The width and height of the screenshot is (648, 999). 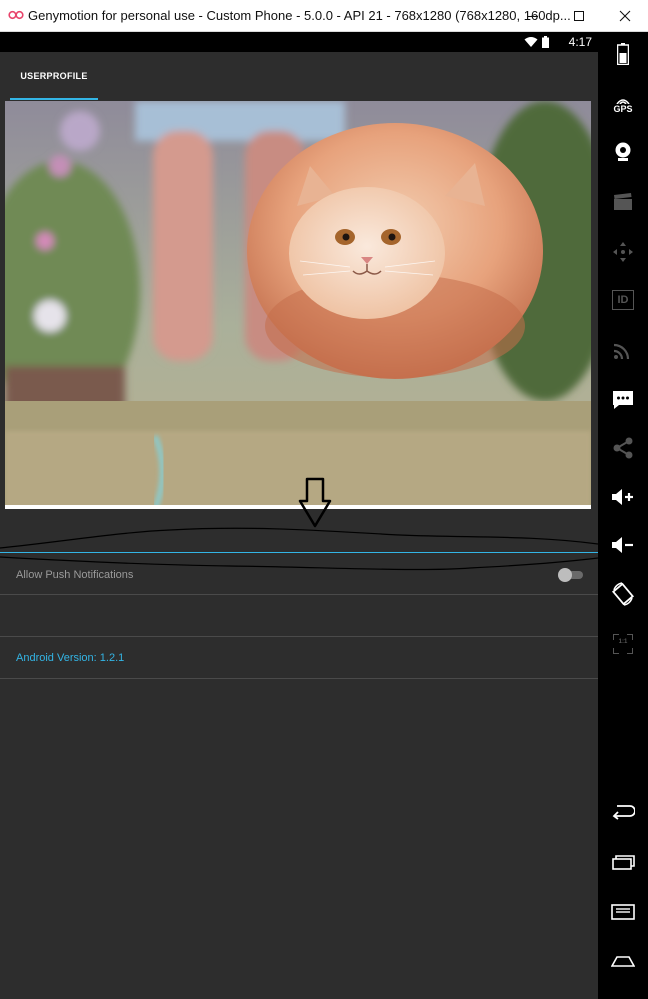 I want to click on volume-up-icon, so click(x=622, y=497).